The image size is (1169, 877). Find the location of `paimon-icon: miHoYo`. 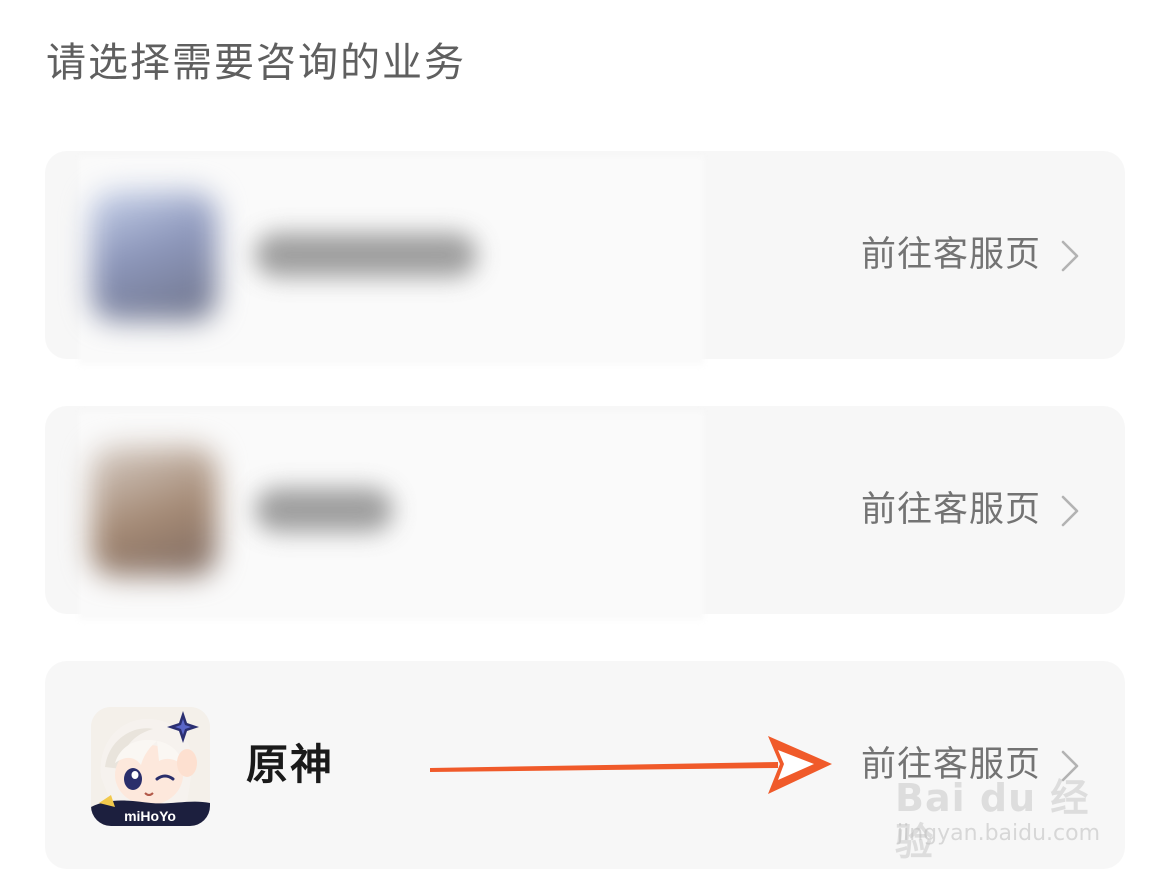

paimon-icon: miHoYo is located at coordinates (150, 766).